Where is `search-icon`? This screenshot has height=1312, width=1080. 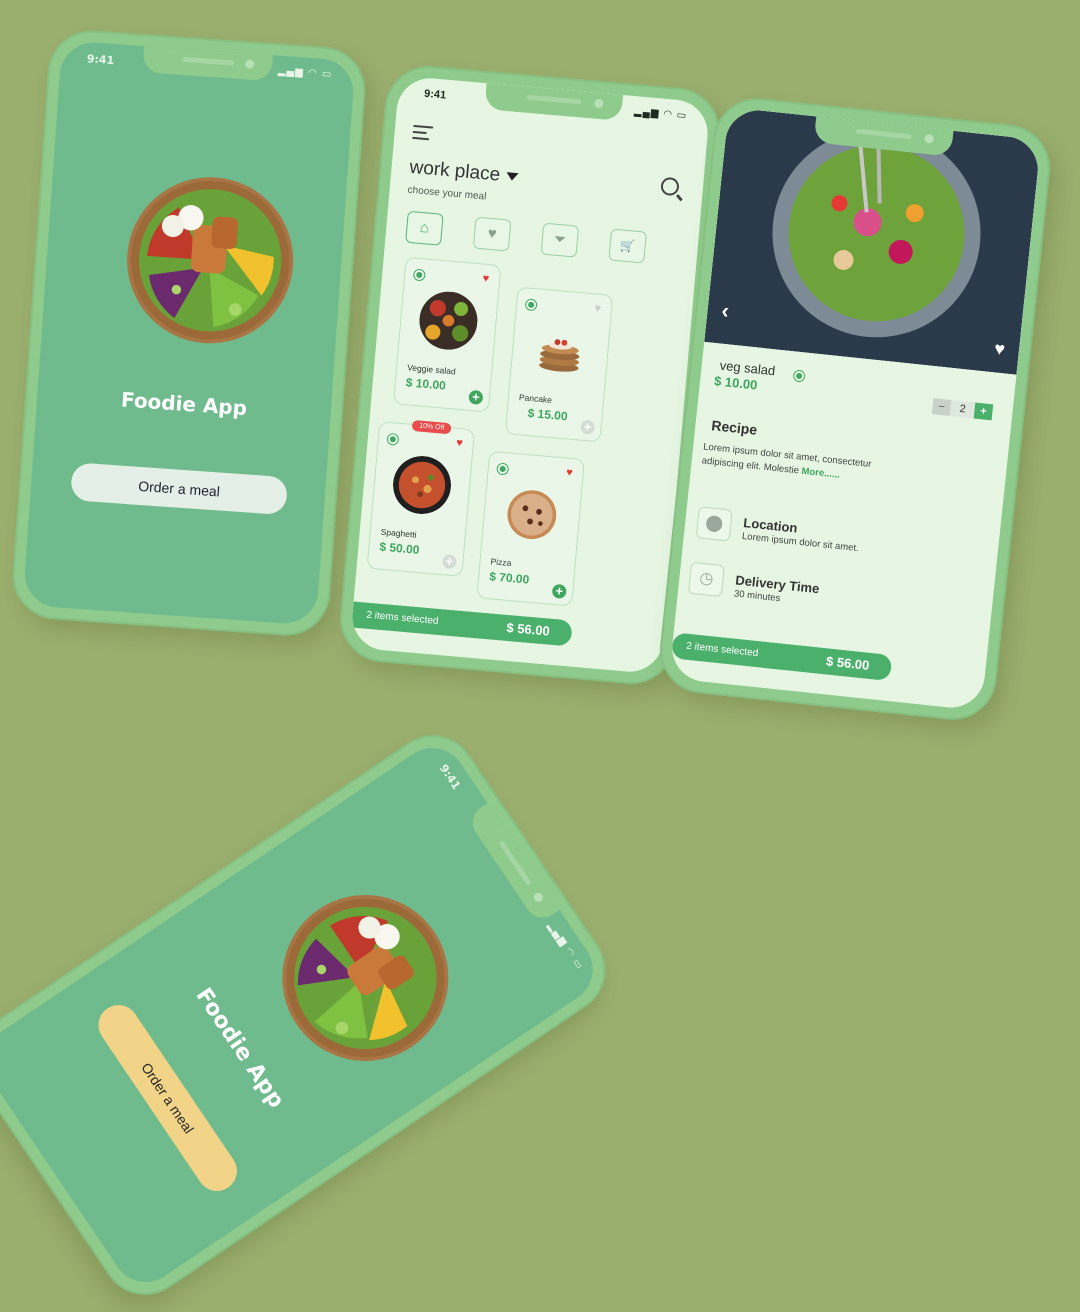 search-icon is located at coordinates (670, 186).